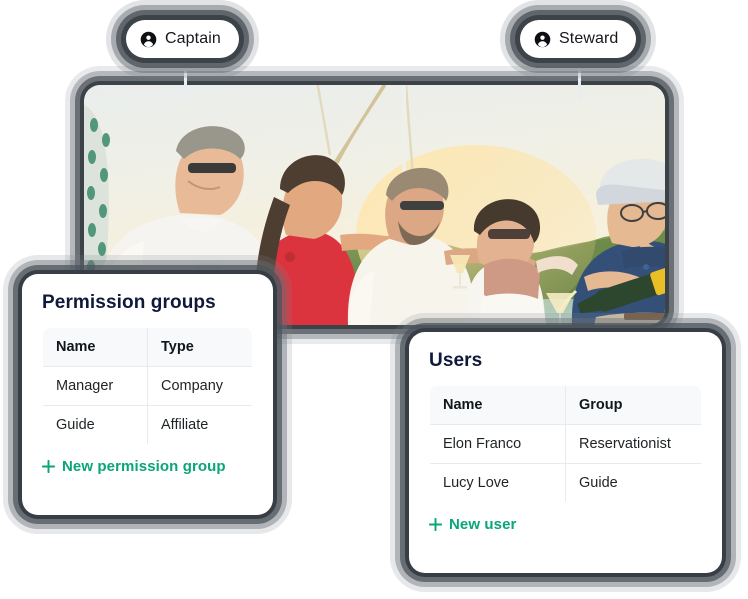  I want to click on table-header-row: Name Group, so click(565, 405).